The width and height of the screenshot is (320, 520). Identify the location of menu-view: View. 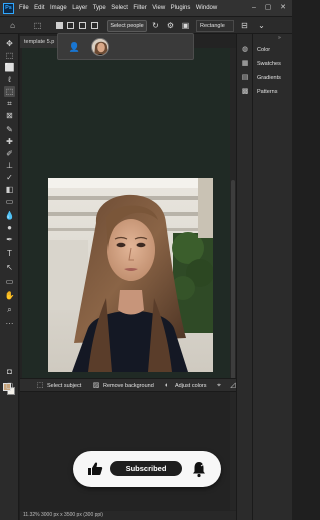
(158, 8).